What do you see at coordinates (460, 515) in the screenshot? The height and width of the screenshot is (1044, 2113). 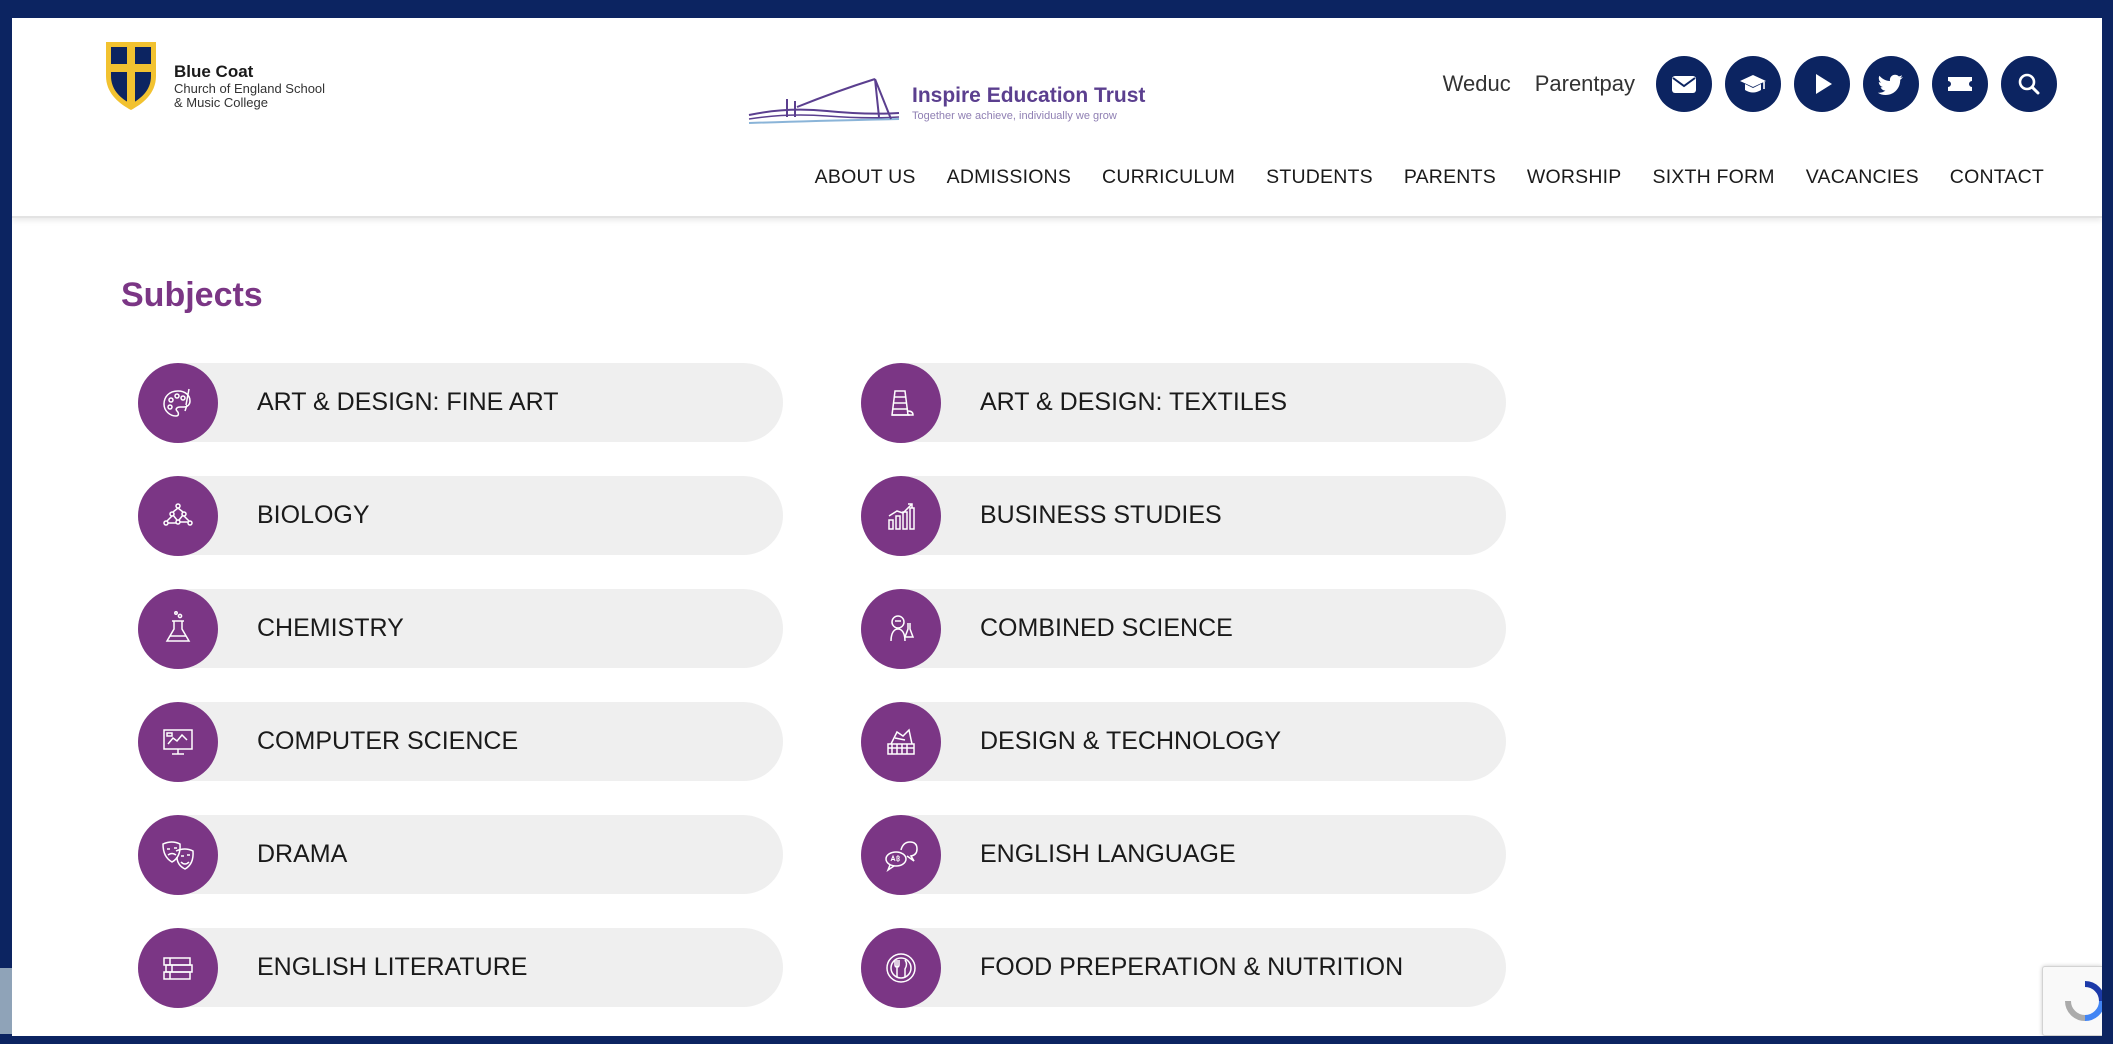 I see `subject-biology: BIOLOGY` at bounding box center [460, 515].